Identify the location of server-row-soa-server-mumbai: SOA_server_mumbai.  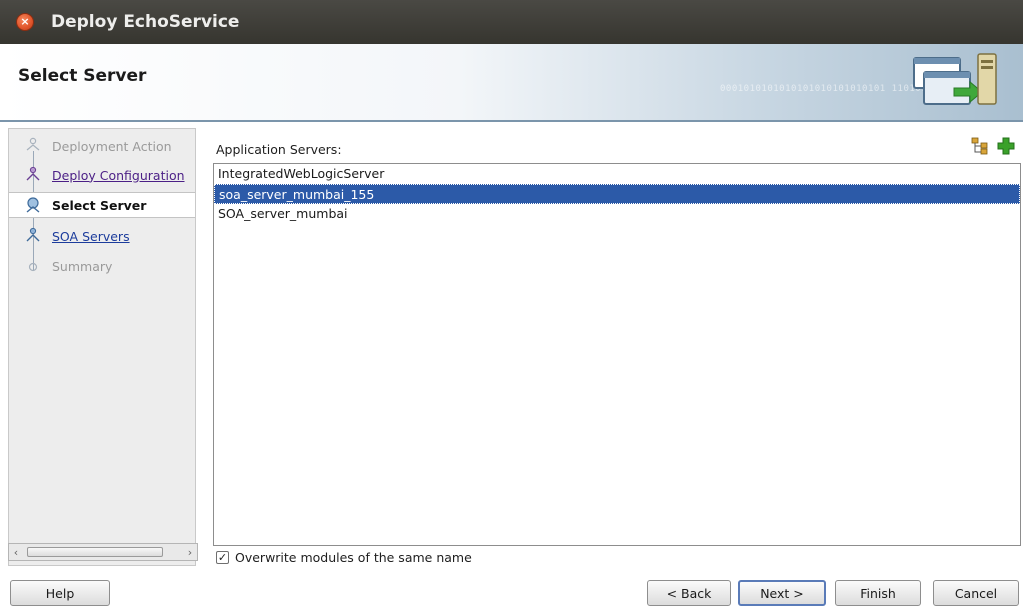
(617, 214).